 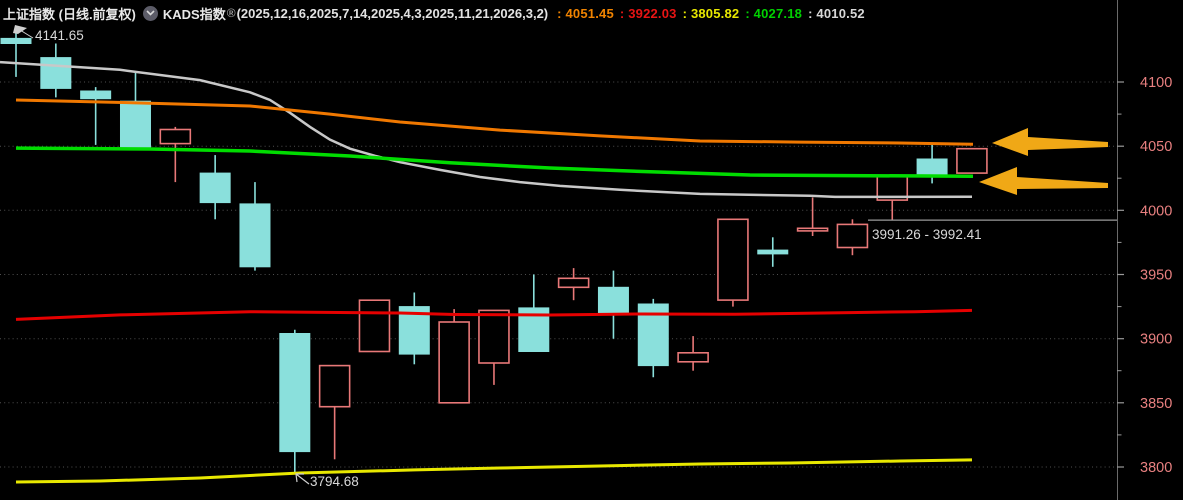 I want to click on index-title: 上证指数 (日线.前复权), so click(x=69, y=13).